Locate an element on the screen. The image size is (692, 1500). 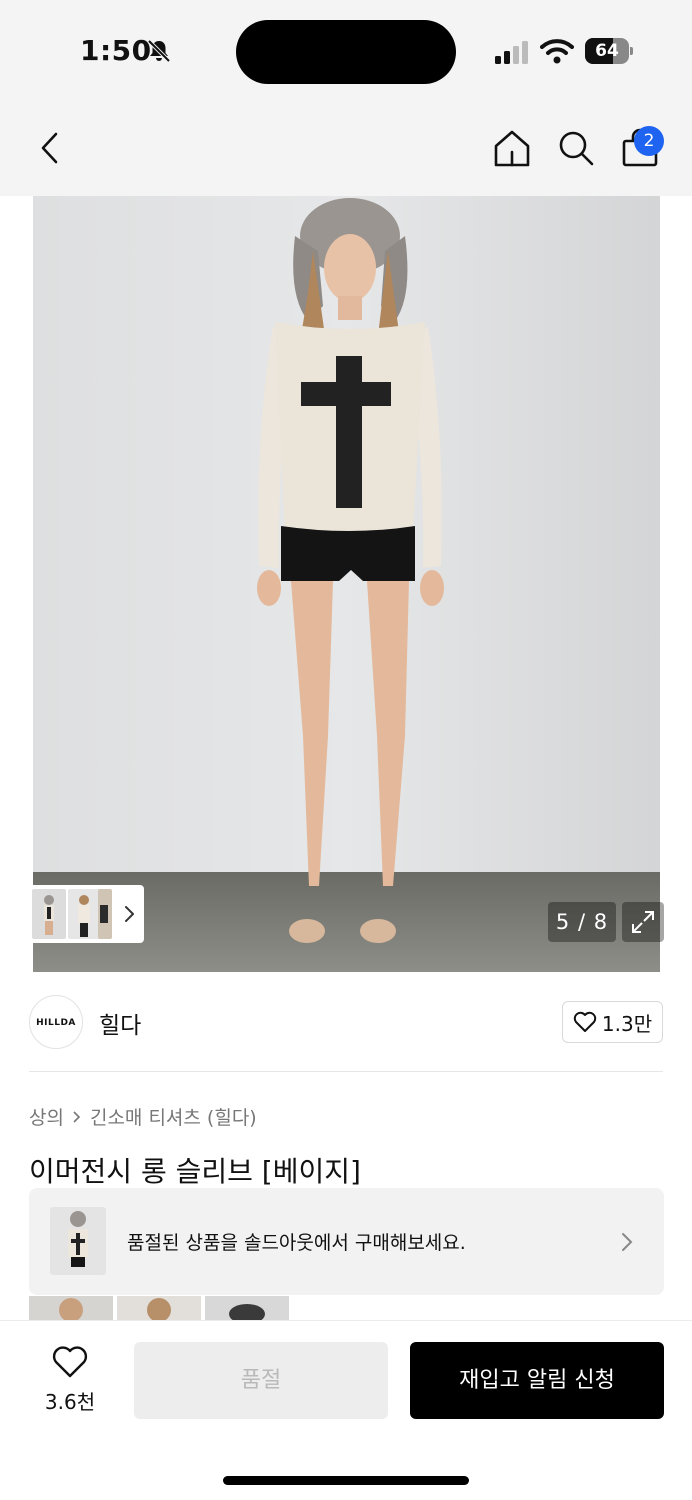
product-title: 이머전시 롱 슬리브 [베이지] is located at coordinates (195, 1171).